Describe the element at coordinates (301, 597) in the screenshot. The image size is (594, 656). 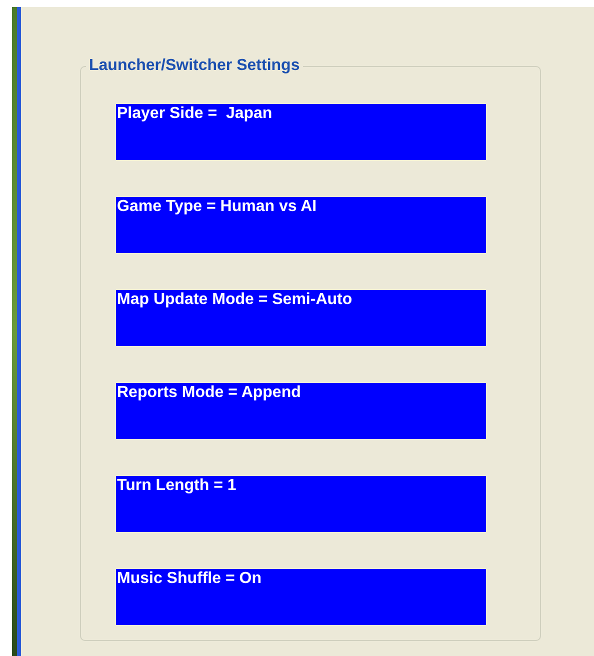
I see `setting-button: Music Shuffle = On` at that location.